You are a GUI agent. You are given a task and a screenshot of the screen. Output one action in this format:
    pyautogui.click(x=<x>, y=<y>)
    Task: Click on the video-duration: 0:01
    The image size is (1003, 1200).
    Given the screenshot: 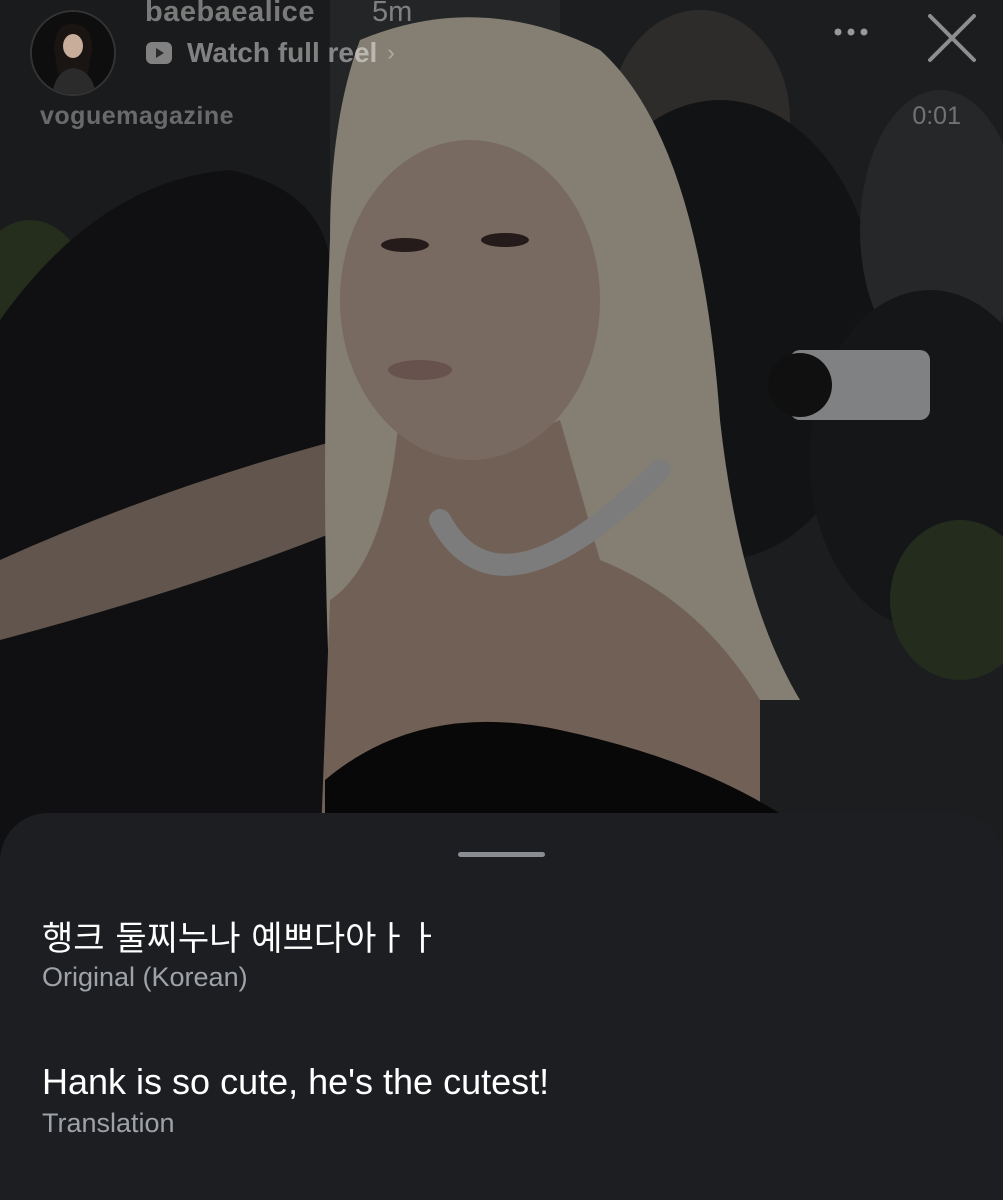 What is the action you would take?
    pyautogui.click(x=936, y=116)
    